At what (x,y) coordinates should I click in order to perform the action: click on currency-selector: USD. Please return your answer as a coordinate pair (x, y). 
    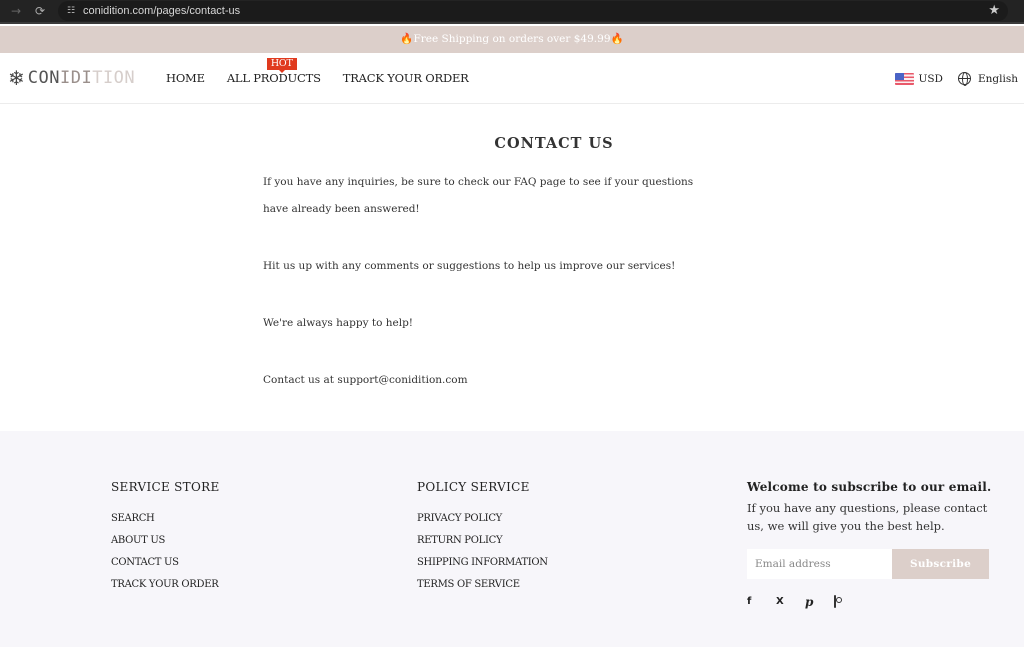
    Looking at the image, I should click on (931, 79).